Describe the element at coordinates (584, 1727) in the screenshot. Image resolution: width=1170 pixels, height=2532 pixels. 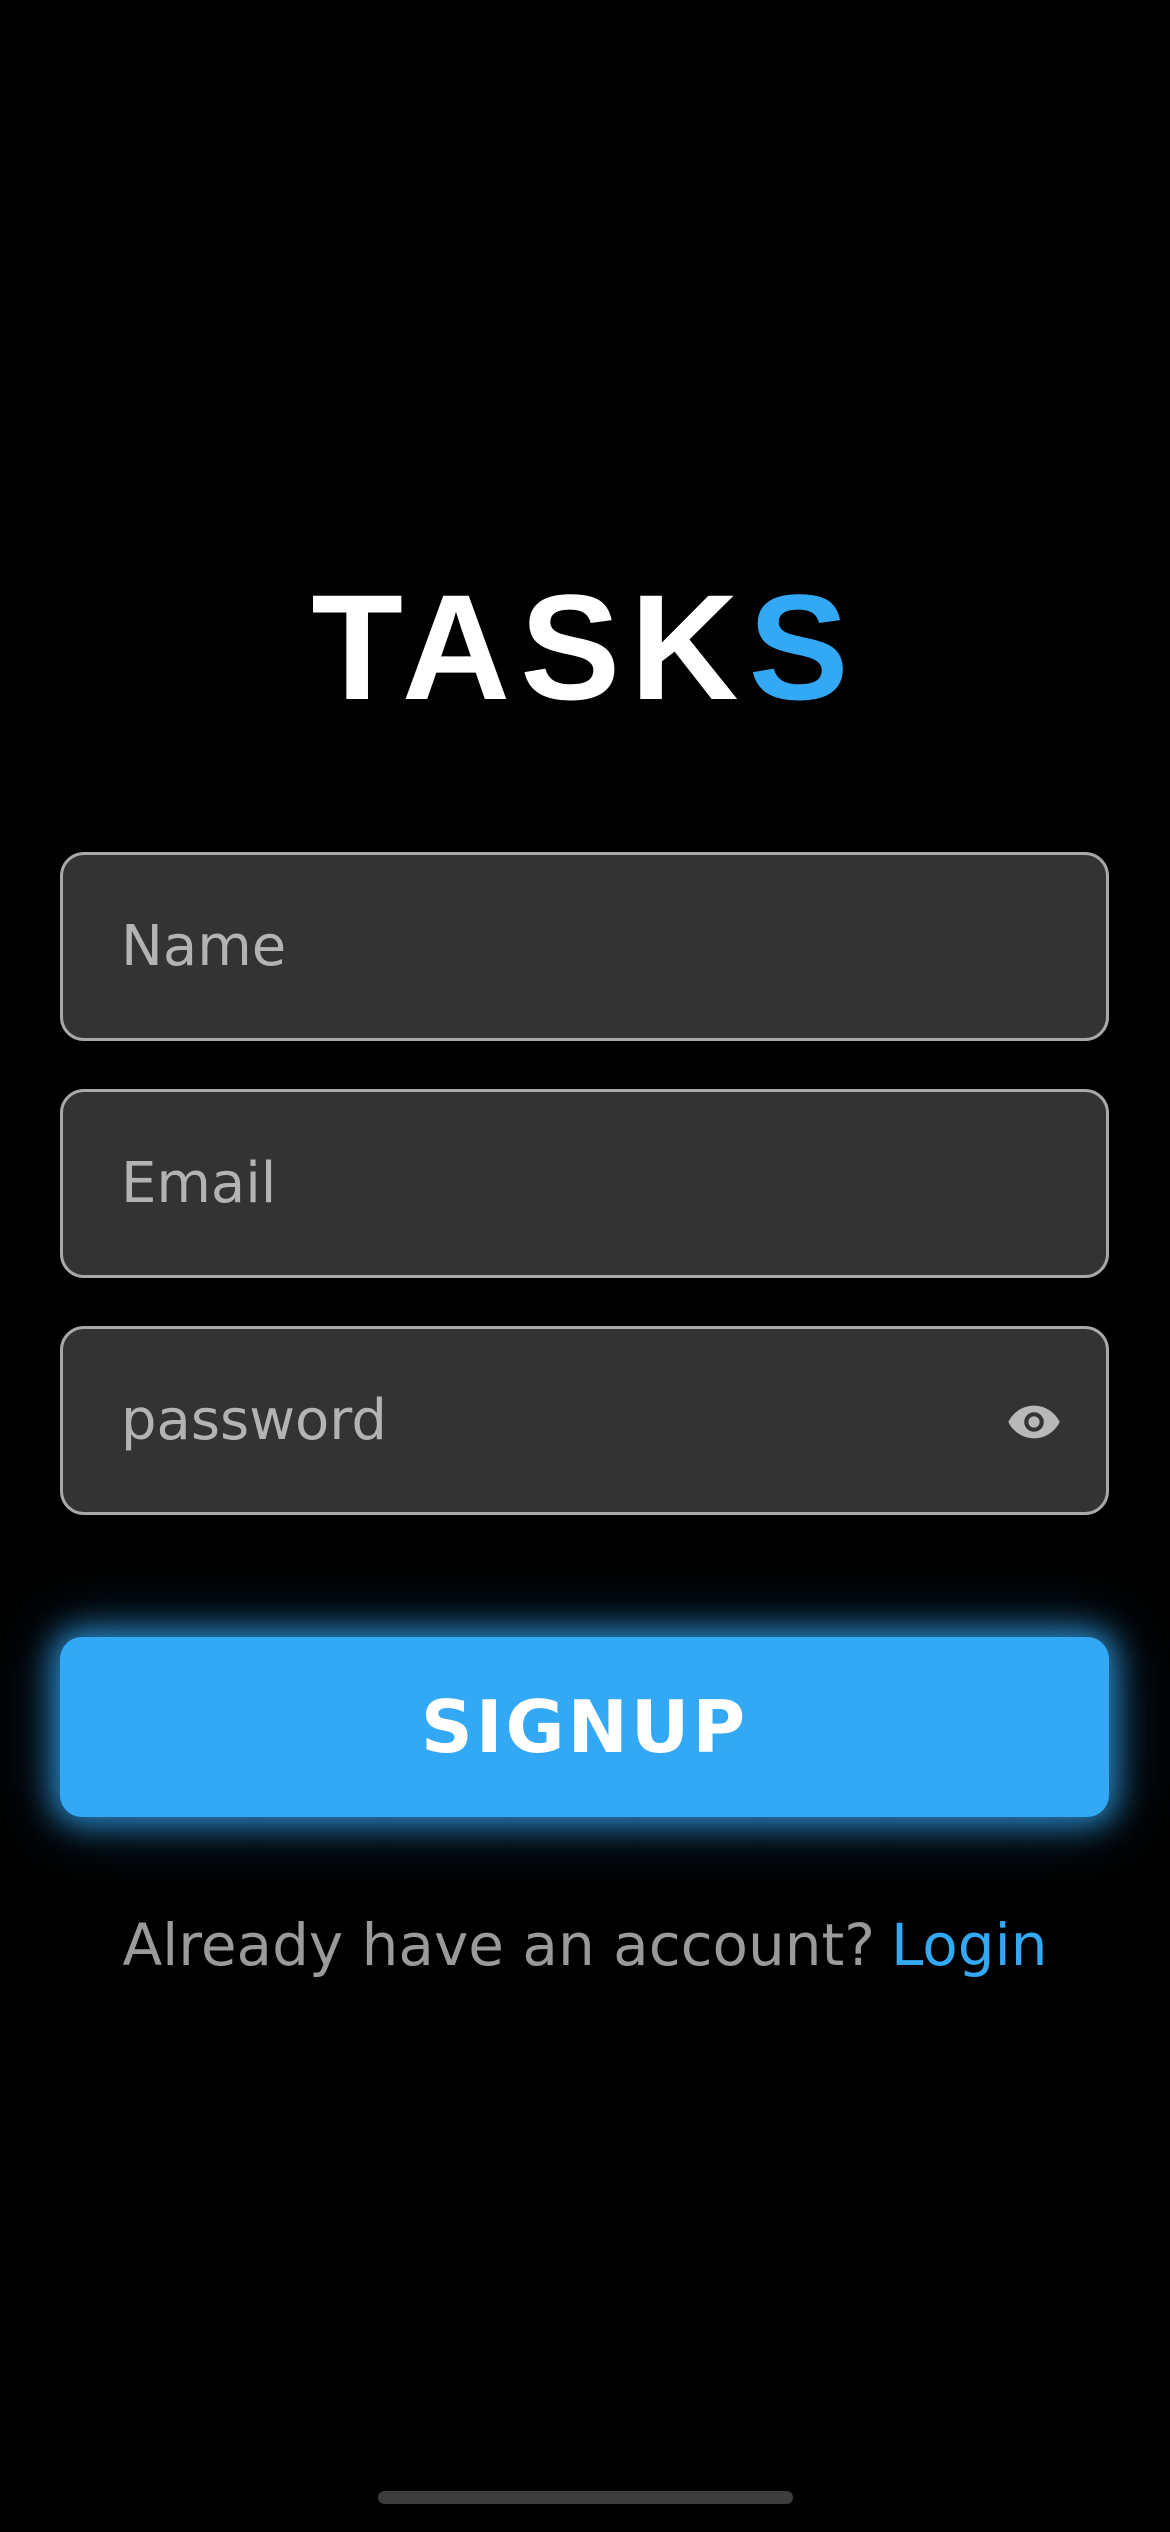
I see `signup-button: SIGNUP` at that location.